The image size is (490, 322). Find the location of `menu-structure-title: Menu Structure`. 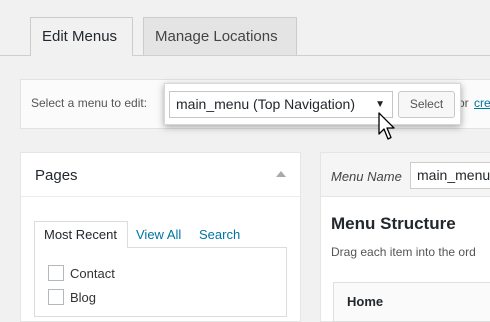

menu-structure-title: Menu Structure is located at coordinates (393, 223).